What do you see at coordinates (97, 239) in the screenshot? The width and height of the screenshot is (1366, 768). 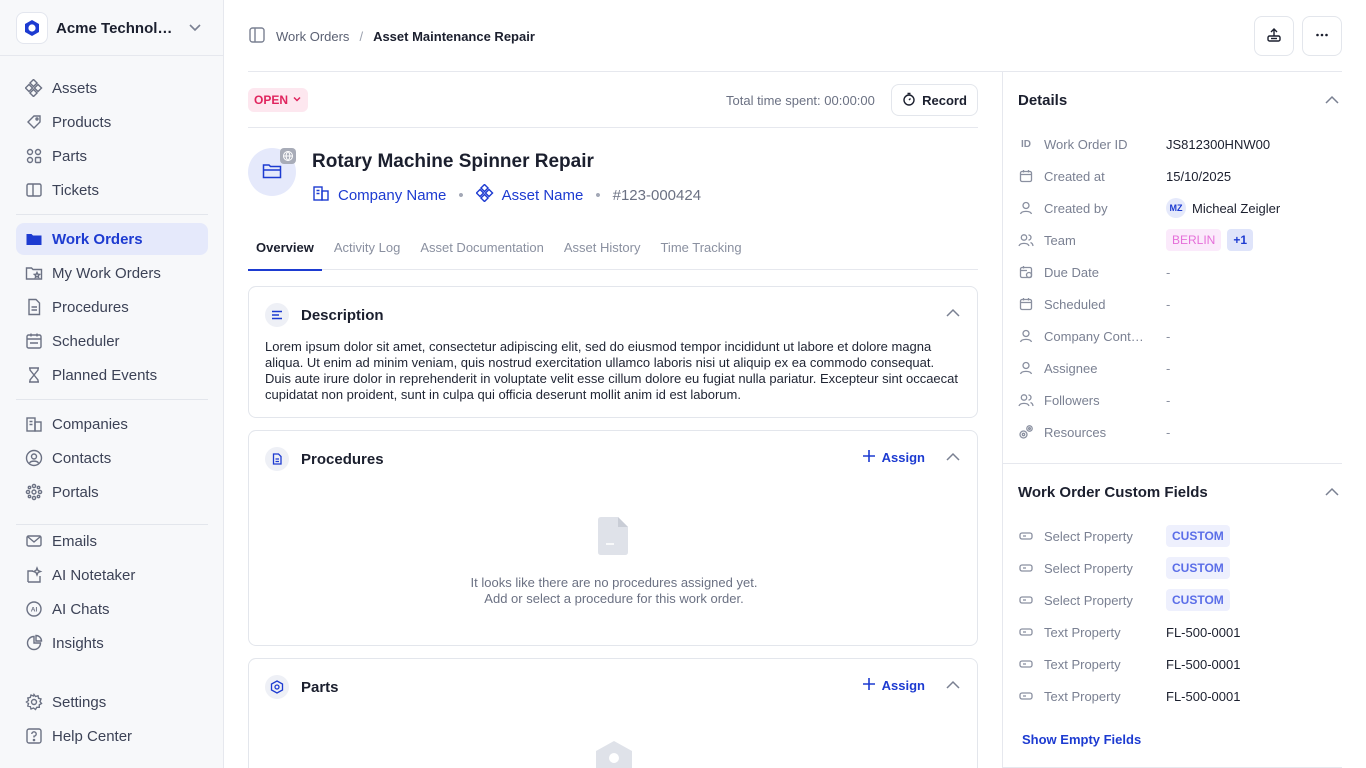 I see `sidebar-item-label: Work Orders` at bounding box center [97, 239].